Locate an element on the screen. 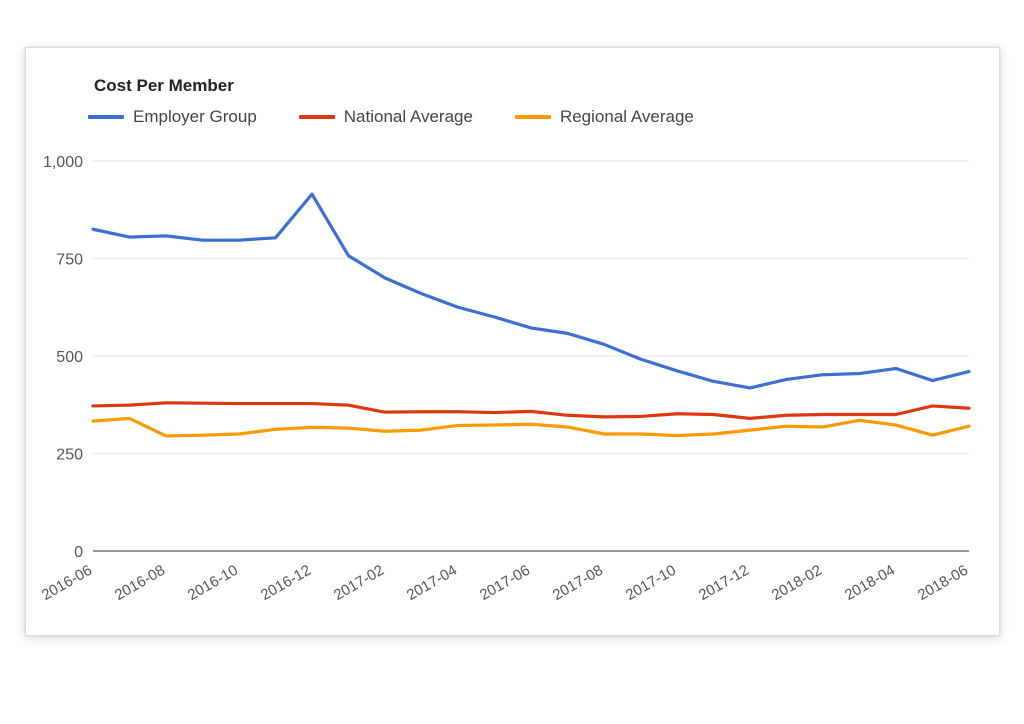 The height and width of the screenshot is (724, 1024). x-axis-tick-label: 2018-02 is located at coordinates (797, 583).